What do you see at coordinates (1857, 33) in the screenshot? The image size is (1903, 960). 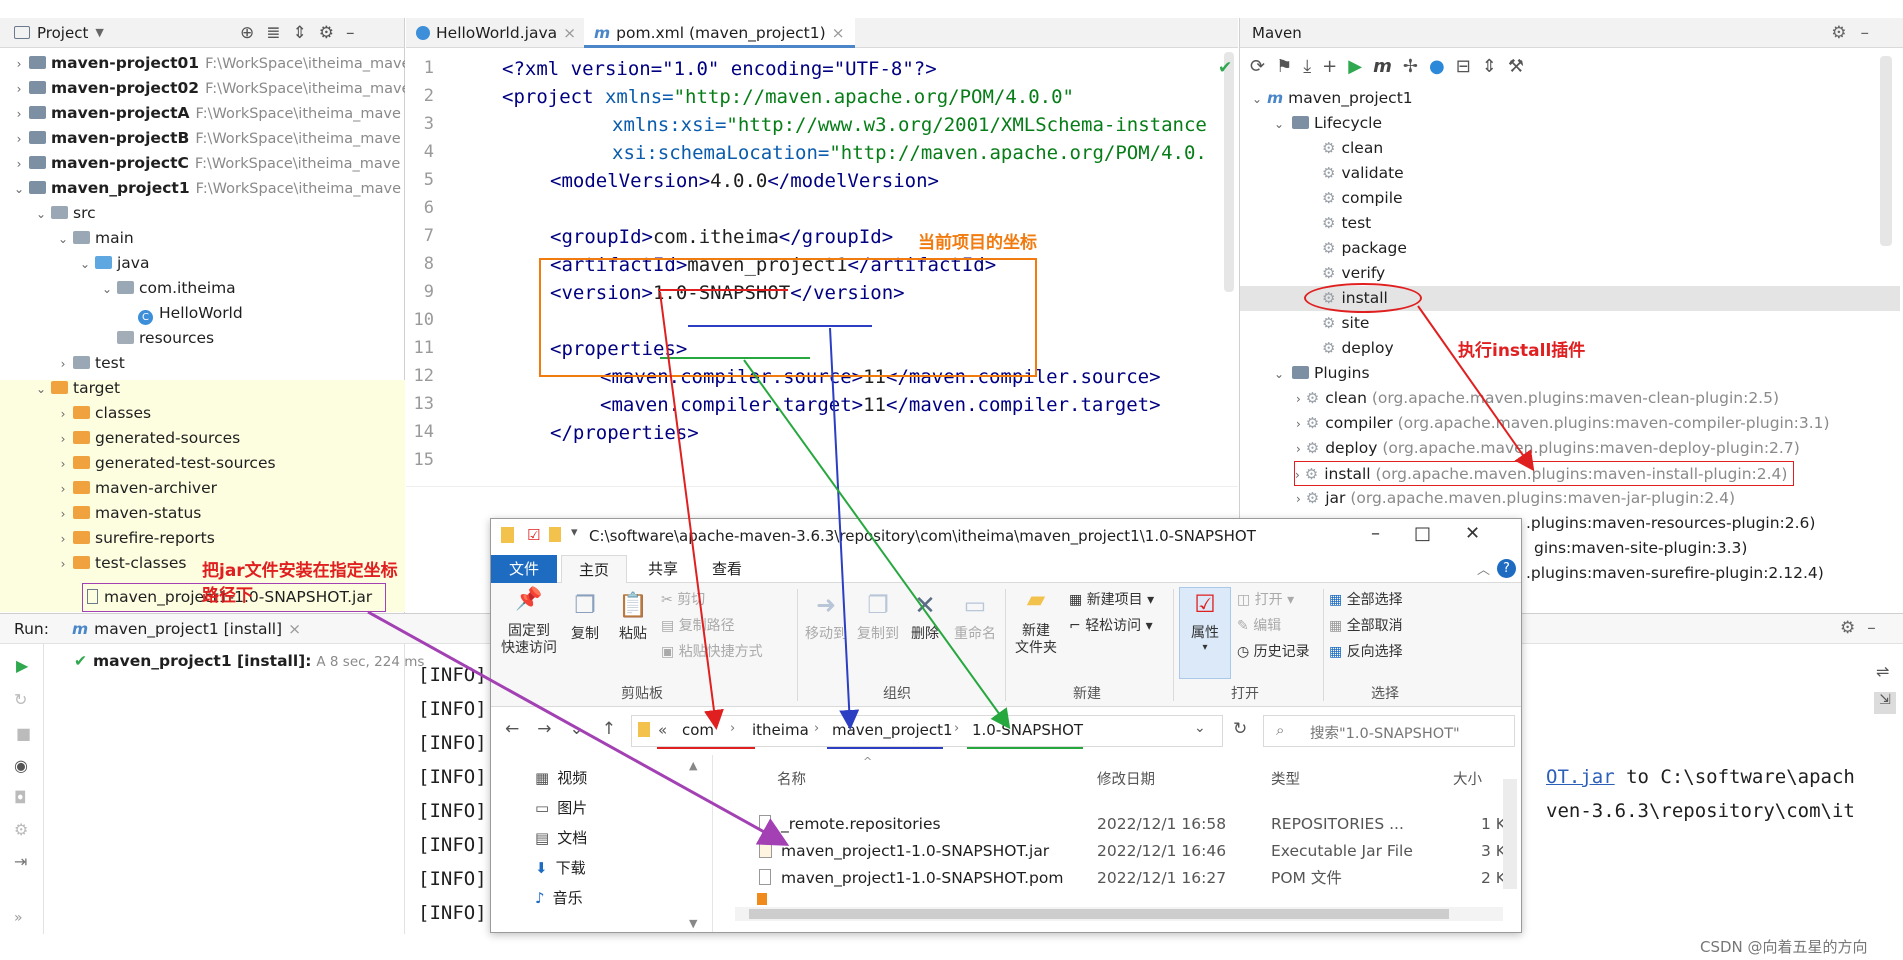 I see `maven-header-icons: ⚙–` at bounding box center [1857, 33].